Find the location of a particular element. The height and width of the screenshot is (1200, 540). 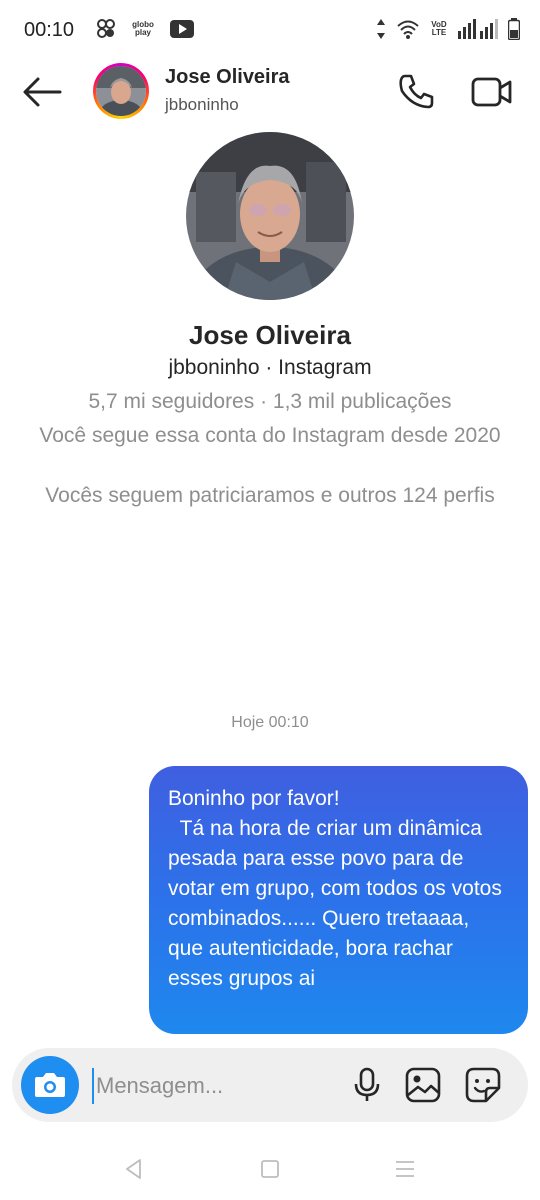

nav-home-icon is located at coordinates (270, 1169).